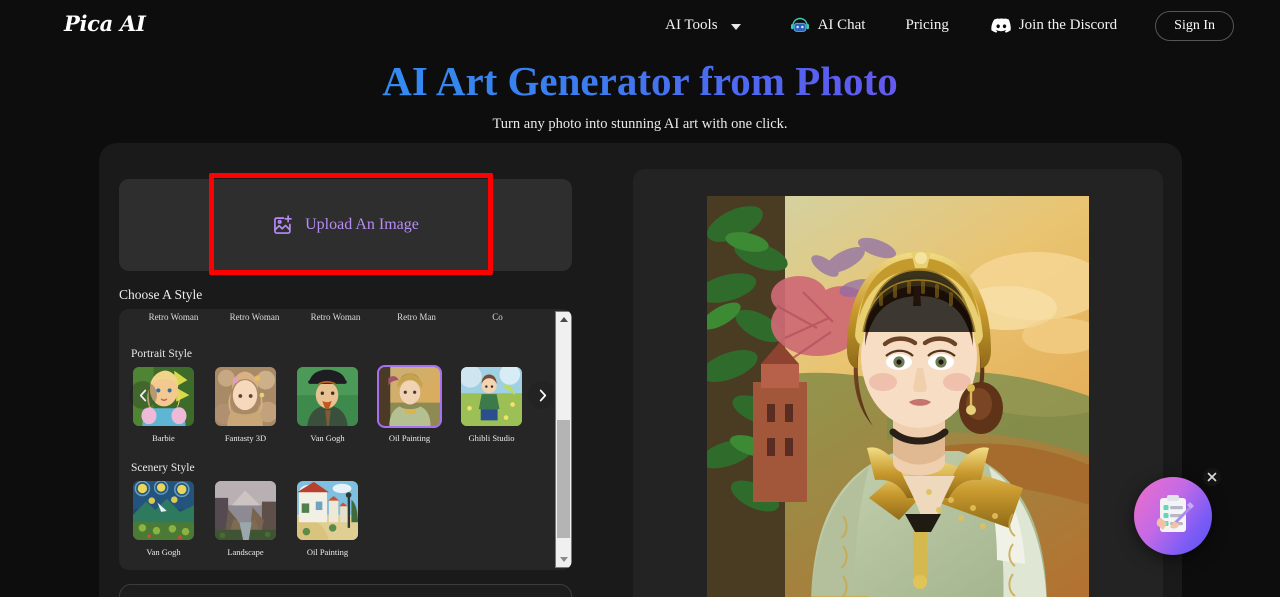 The height and width of the screenshot is (597, 1280). Describe the element at coordinates (497, 317) in the screenshot. I see `overflow-caption: Co` at that location.